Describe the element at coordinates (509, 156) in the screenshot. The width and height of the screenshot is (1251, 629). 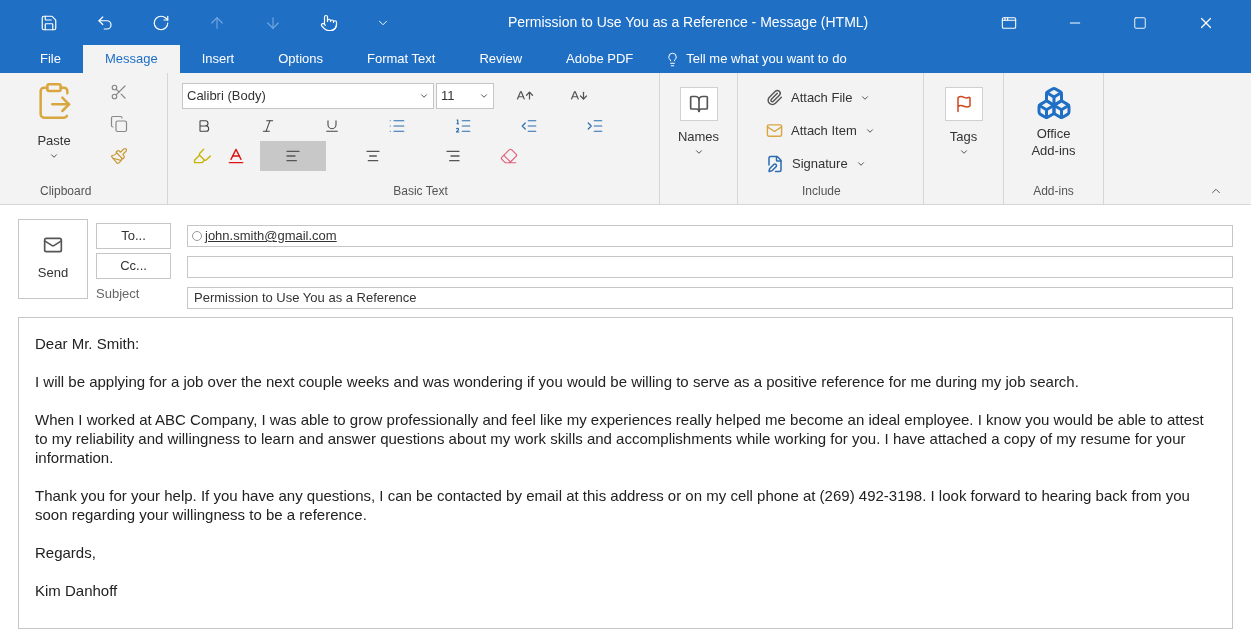
I see `eraser-icon` at that location.